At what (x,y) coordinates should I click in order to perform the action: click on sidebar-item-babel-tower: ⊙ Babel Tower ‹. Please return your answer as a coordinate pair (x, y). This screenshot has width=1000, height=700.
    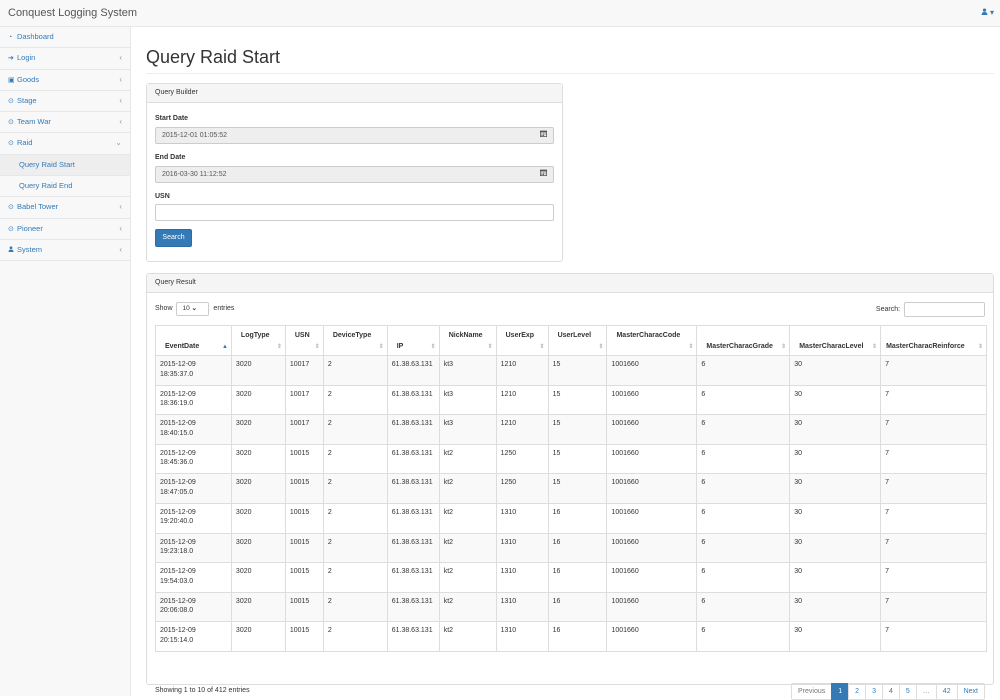
    Looking at the image, I should click on (65, 208).